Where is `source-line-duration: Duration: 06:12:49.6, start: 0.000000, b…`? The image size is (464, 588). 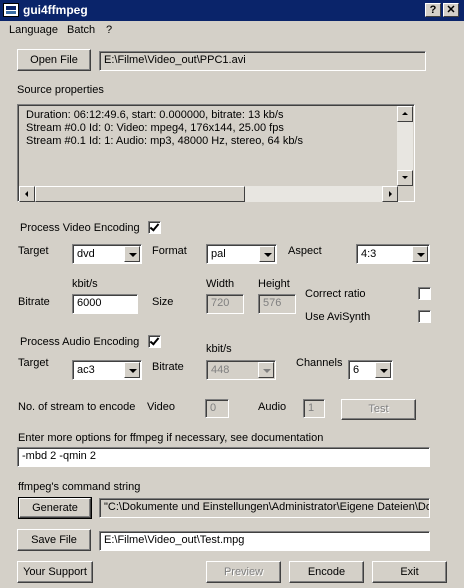
source-line-duration: Duration: 06:12:49.6, start: 0.000000, b… is located at coordinates (155, 115).